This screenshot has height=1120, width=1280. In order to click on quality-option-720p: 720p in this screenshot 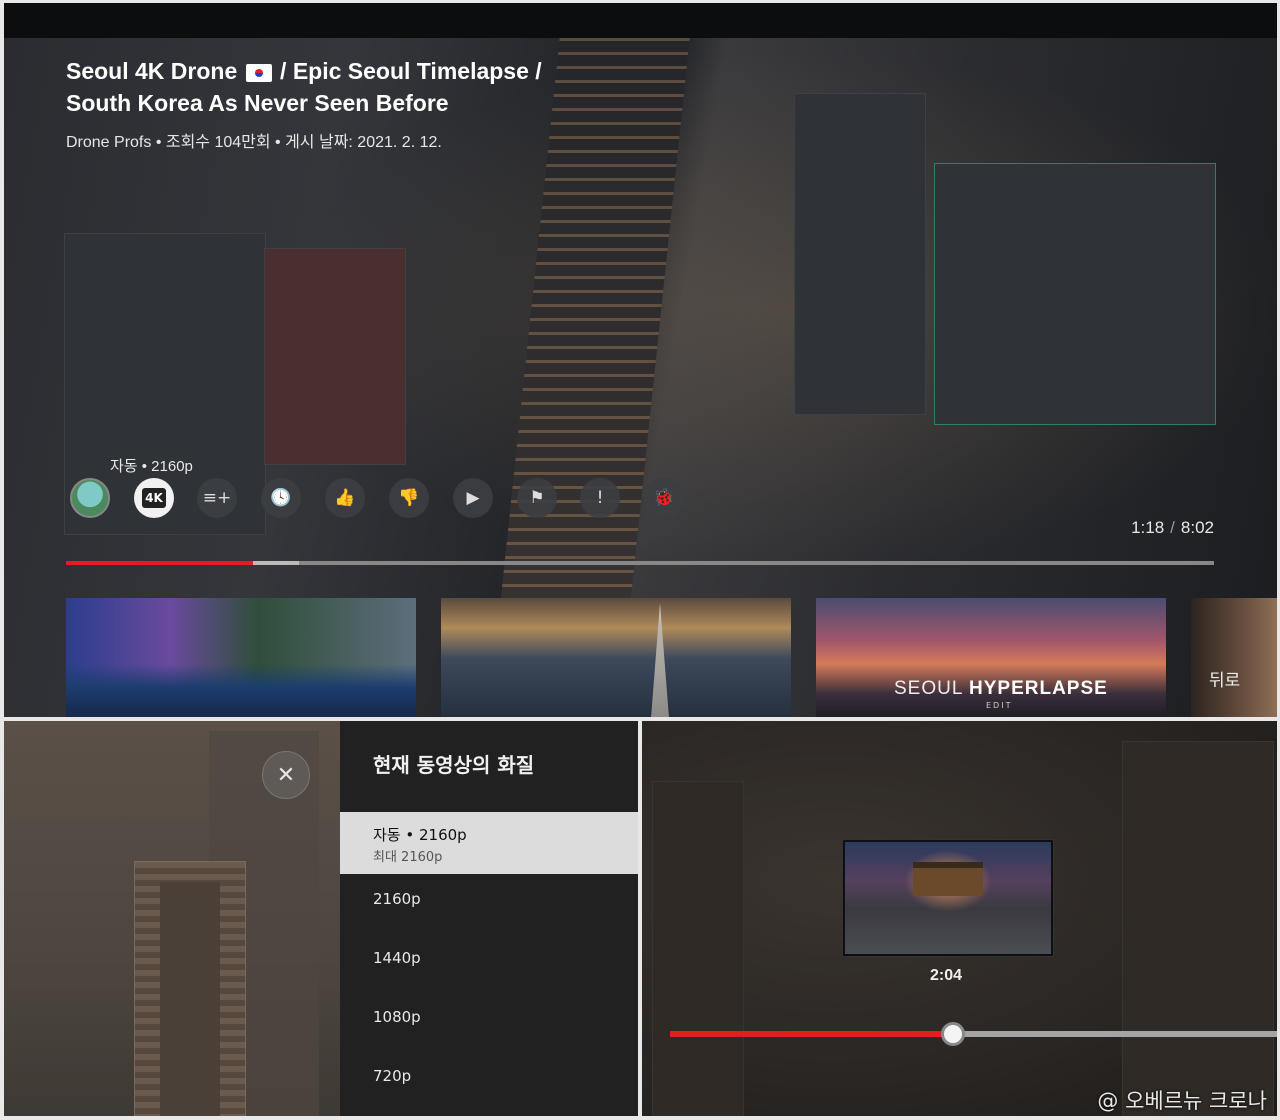, I will do `click(489, 1085)`.